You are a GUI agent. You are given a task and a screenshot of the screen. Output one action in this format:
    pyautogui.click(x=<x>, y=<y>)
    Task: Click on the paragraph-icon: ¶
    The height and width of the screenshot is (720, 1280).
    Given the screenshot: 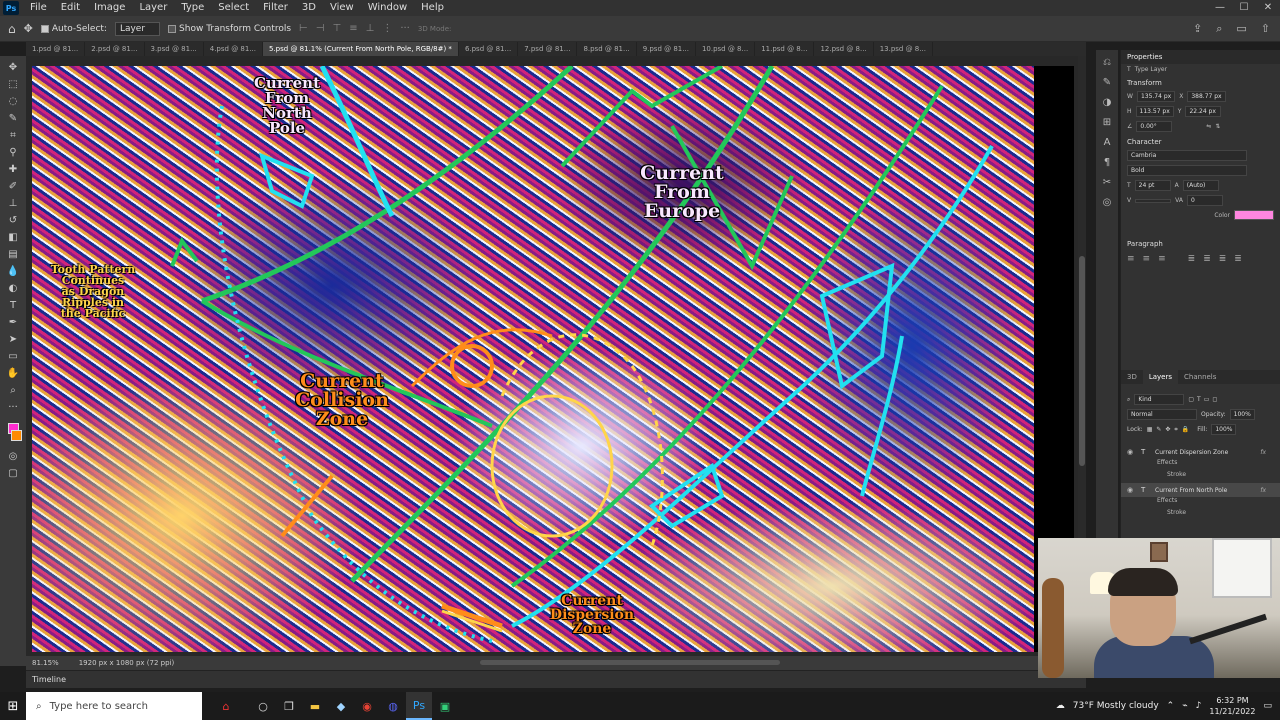 What is the action you would take?
    pyautogui.click(x=1107, y=163)
    